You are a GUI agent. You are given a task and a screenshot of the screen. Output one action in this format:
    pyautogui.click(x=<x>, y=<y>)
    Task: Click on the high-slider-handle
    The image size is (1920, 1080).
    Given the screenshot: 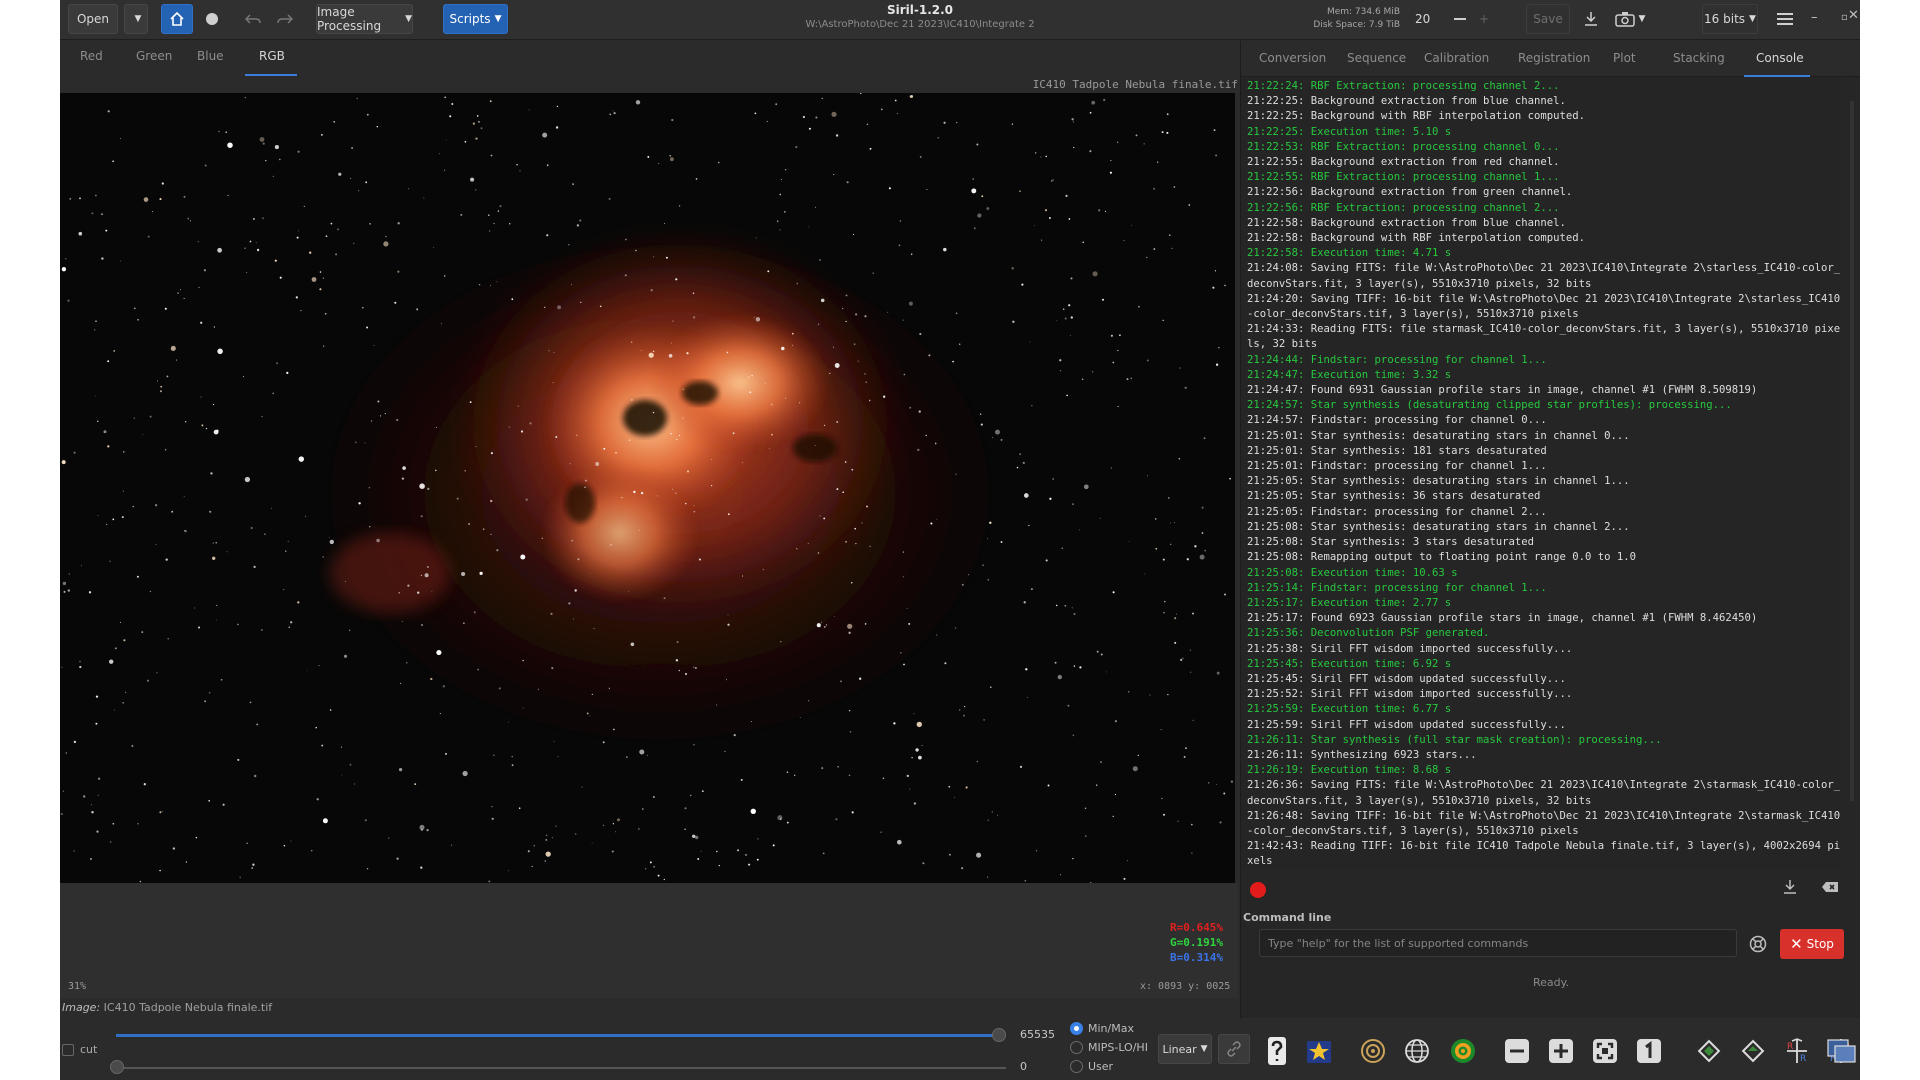 What is the action you would take?
    pyautogui.click(x=999, y=1035)
    